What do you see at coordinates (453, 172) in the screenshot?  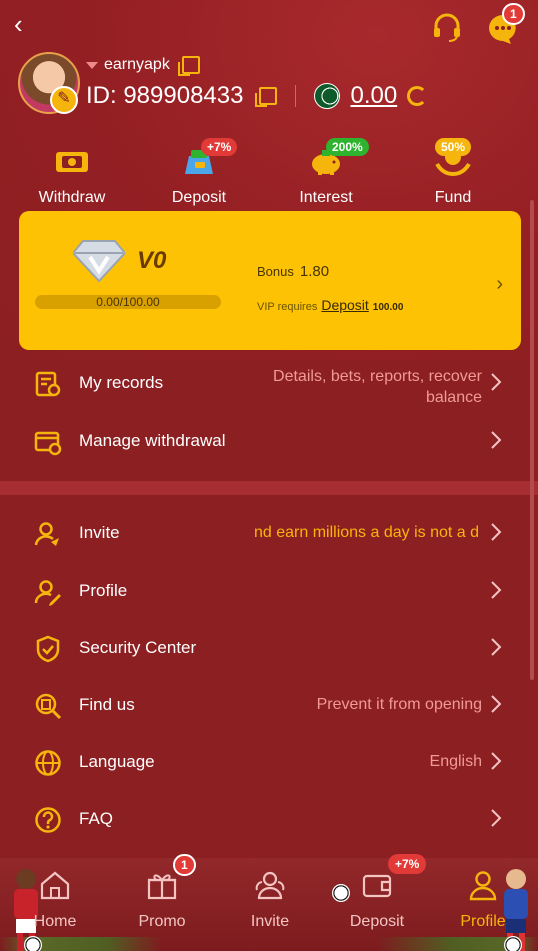 I see `fund-action: 50% Fund` at bounding box center [453, 172].